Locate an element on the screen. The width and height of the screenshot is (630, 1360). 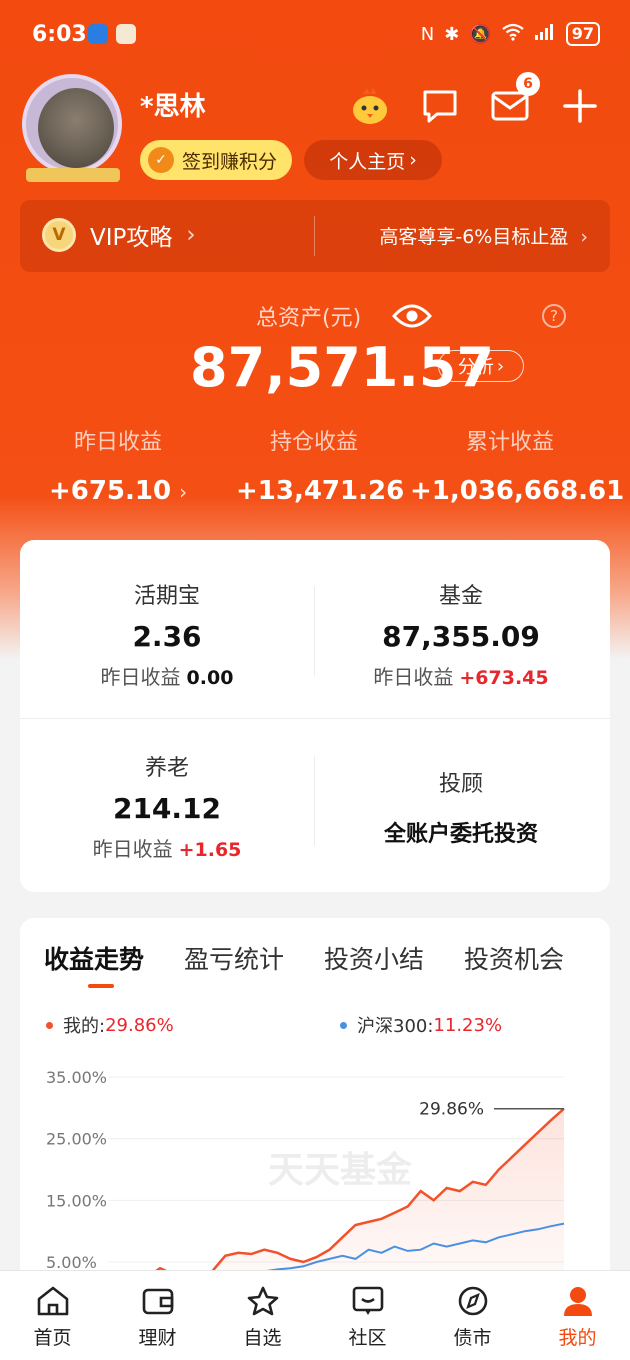
nav-label: 首页 is located at coordinates (52, 1338).